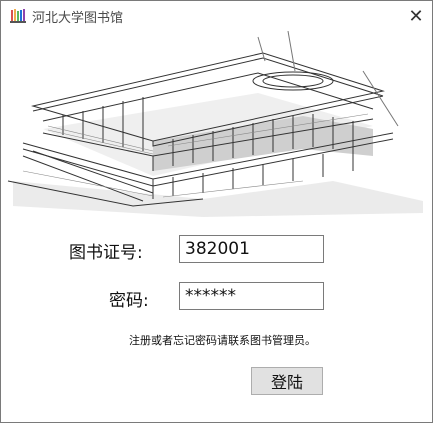  What do you see at coordinates (18, 16) in the screenshot?
I see `books-icon` at bounding box center [18, 16].